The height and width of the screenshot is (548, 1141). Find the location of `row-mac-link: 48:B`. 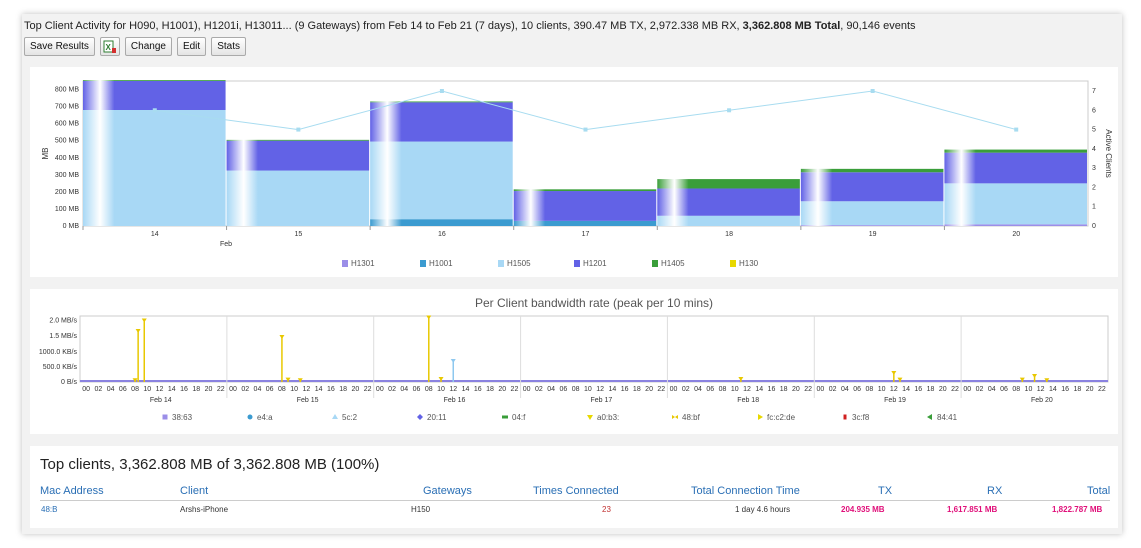

row-mac-link: 48:B is located at coordinates (49, 509).